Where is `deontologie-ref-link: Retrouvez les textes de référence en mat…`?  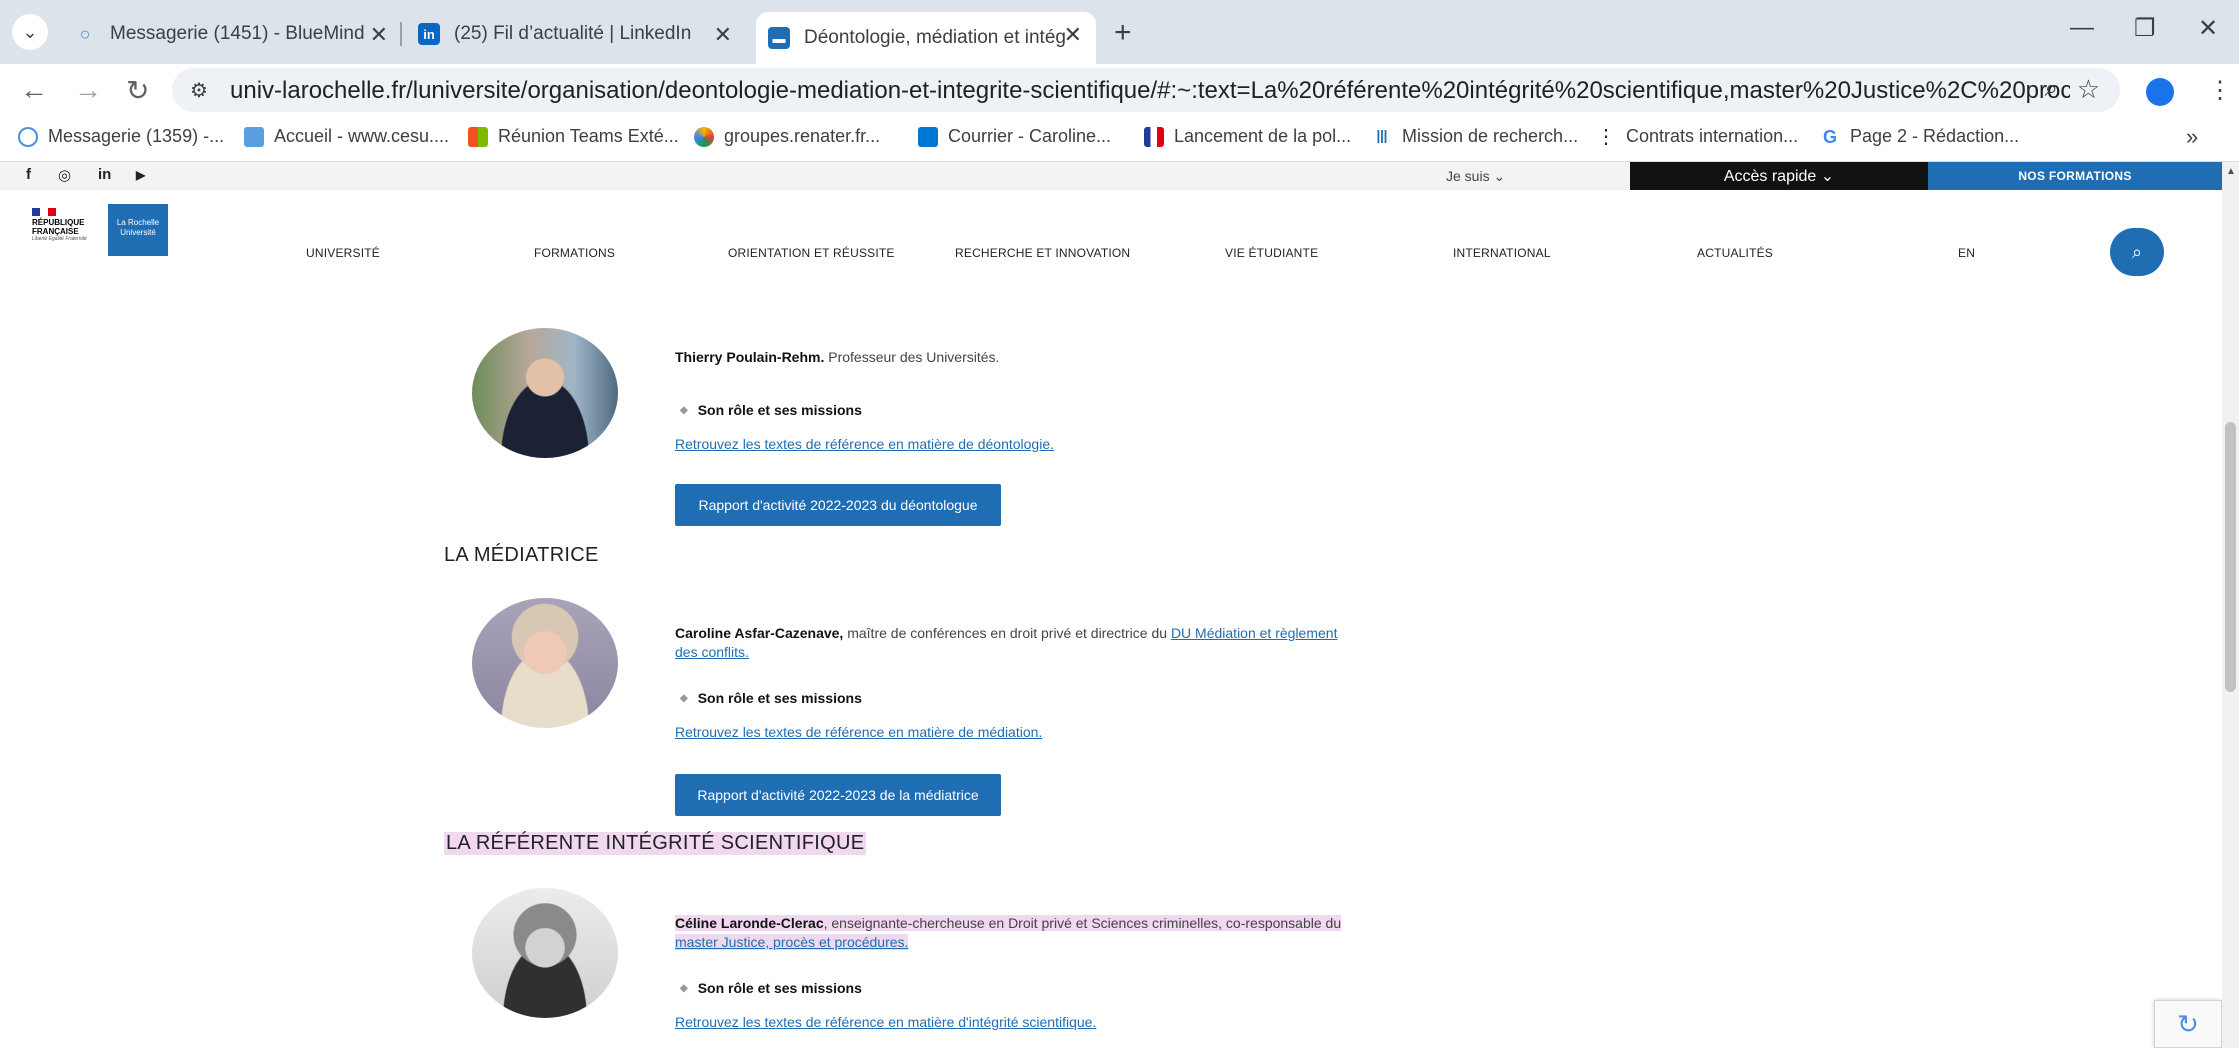 deontologie-ref-link: Retrouvez les textes de référence en mat… is located at coordinates (864, 444).